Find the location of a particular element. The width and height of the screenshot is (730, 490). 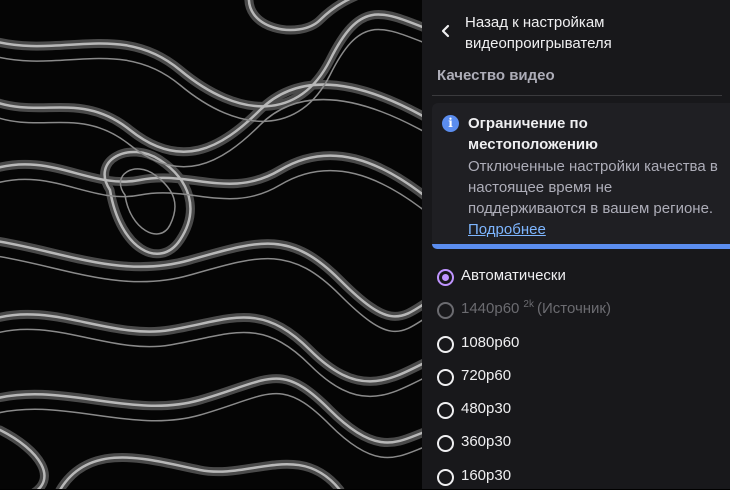

quality-option-480p30: 480p30 is located at coordinates (582, 411).